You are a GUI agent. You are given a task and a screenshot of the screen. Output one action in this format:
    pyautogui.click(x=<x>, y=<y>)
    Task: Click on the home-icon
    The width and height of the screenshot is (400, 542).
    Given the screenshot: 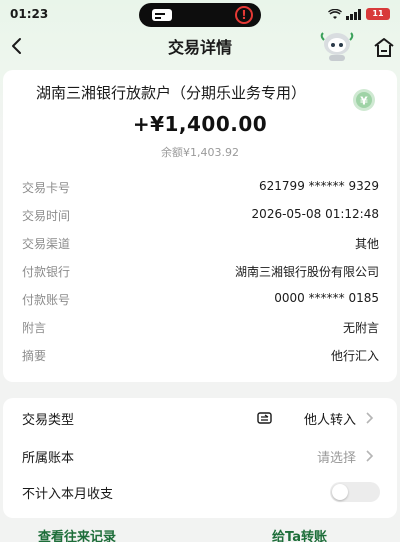 What is the action you would take?
    pyautogui.click(x=384, y=47)
    